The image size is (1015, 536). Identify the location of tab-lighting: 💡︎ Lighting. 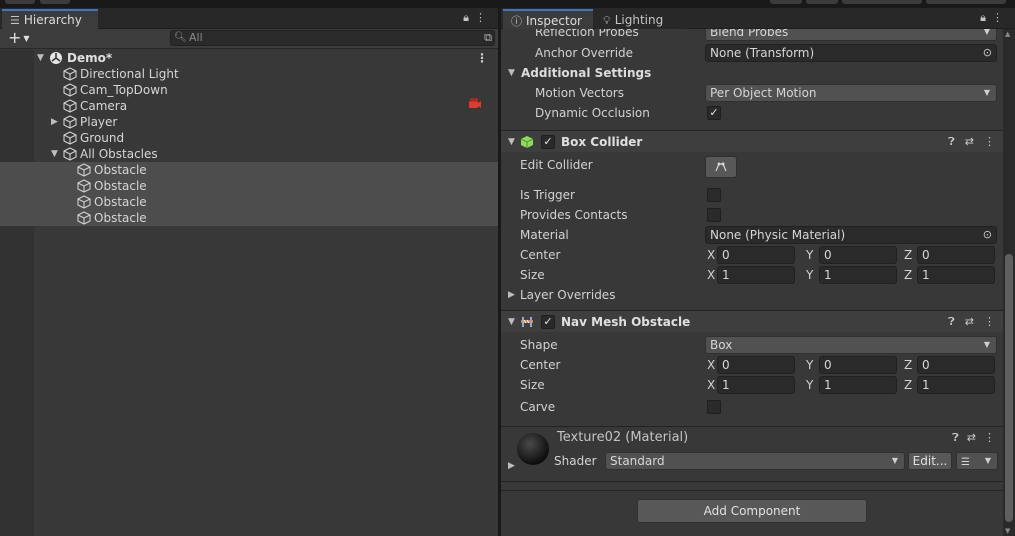
(641, 19).